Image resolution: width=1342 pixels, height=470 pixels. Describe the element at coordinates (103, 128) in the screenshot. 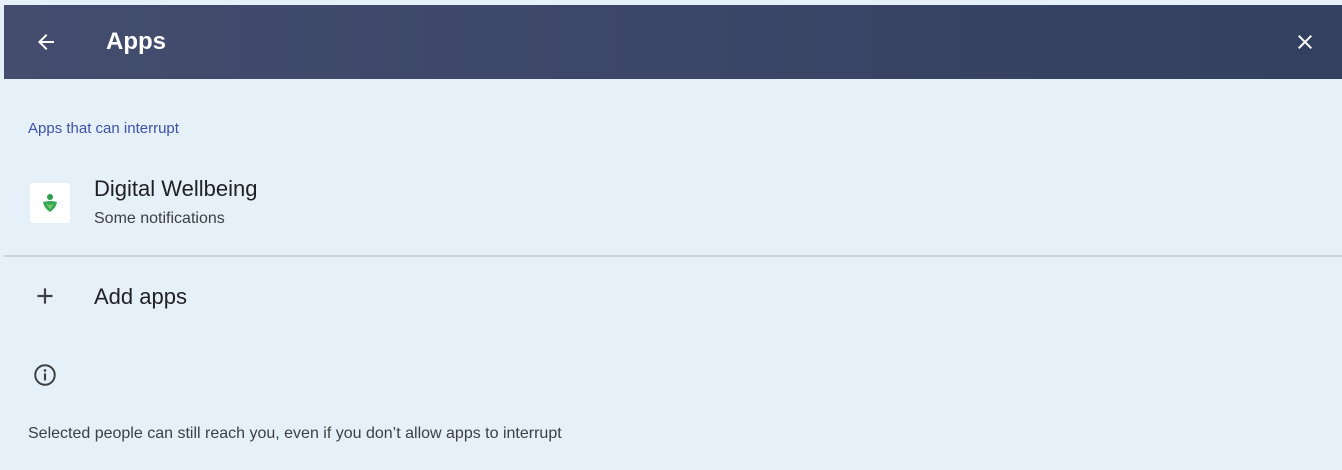

I see `section-header: Apps that can interrupt` at that location.